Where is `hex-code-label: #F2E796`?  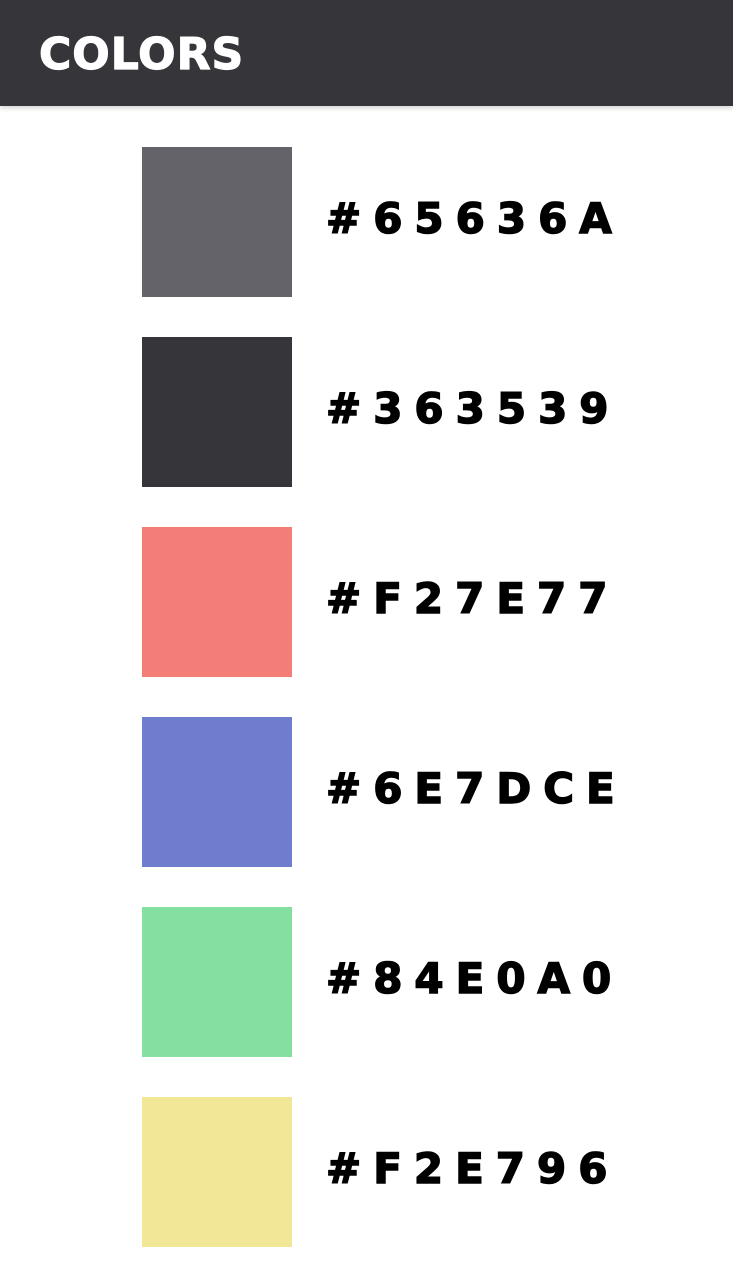
hex-code-label: #F2E796 is located at coordinates (472, 1168).